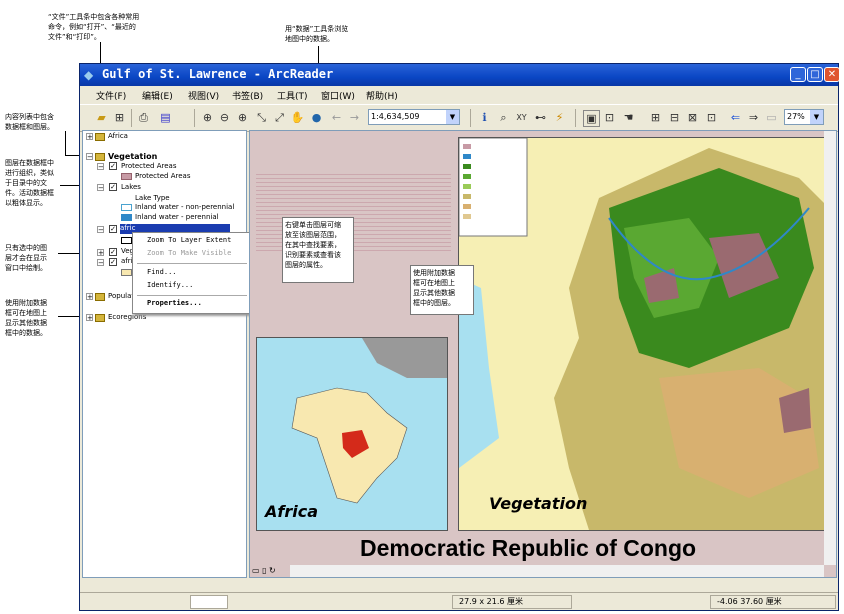 The height and width of the screenshot is (614, 844). I want to click on page-forward-icon: ⇒, so click(753, 117).